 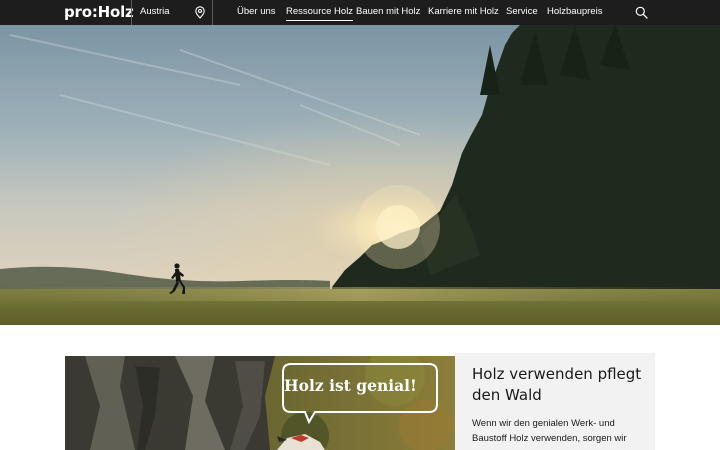 I want to click on teaser-title: Holz verwenden pflegt den Wald, so click(x=559, y=385).